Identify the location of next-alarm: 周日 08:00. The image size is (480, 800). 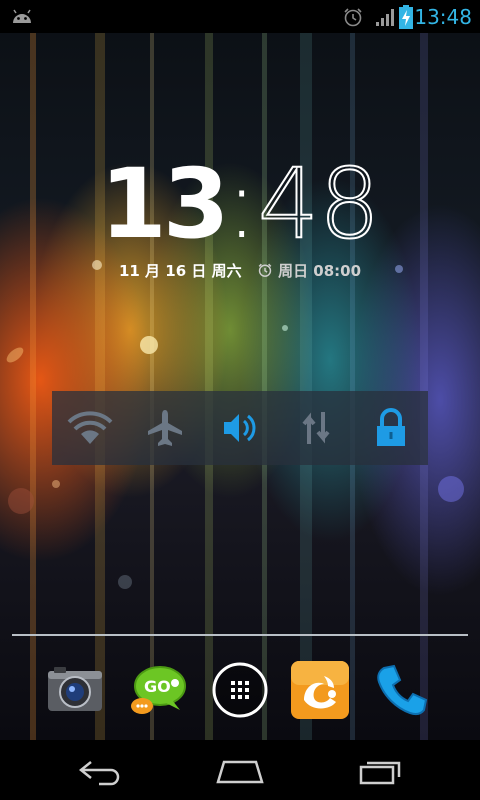
(309, 271).